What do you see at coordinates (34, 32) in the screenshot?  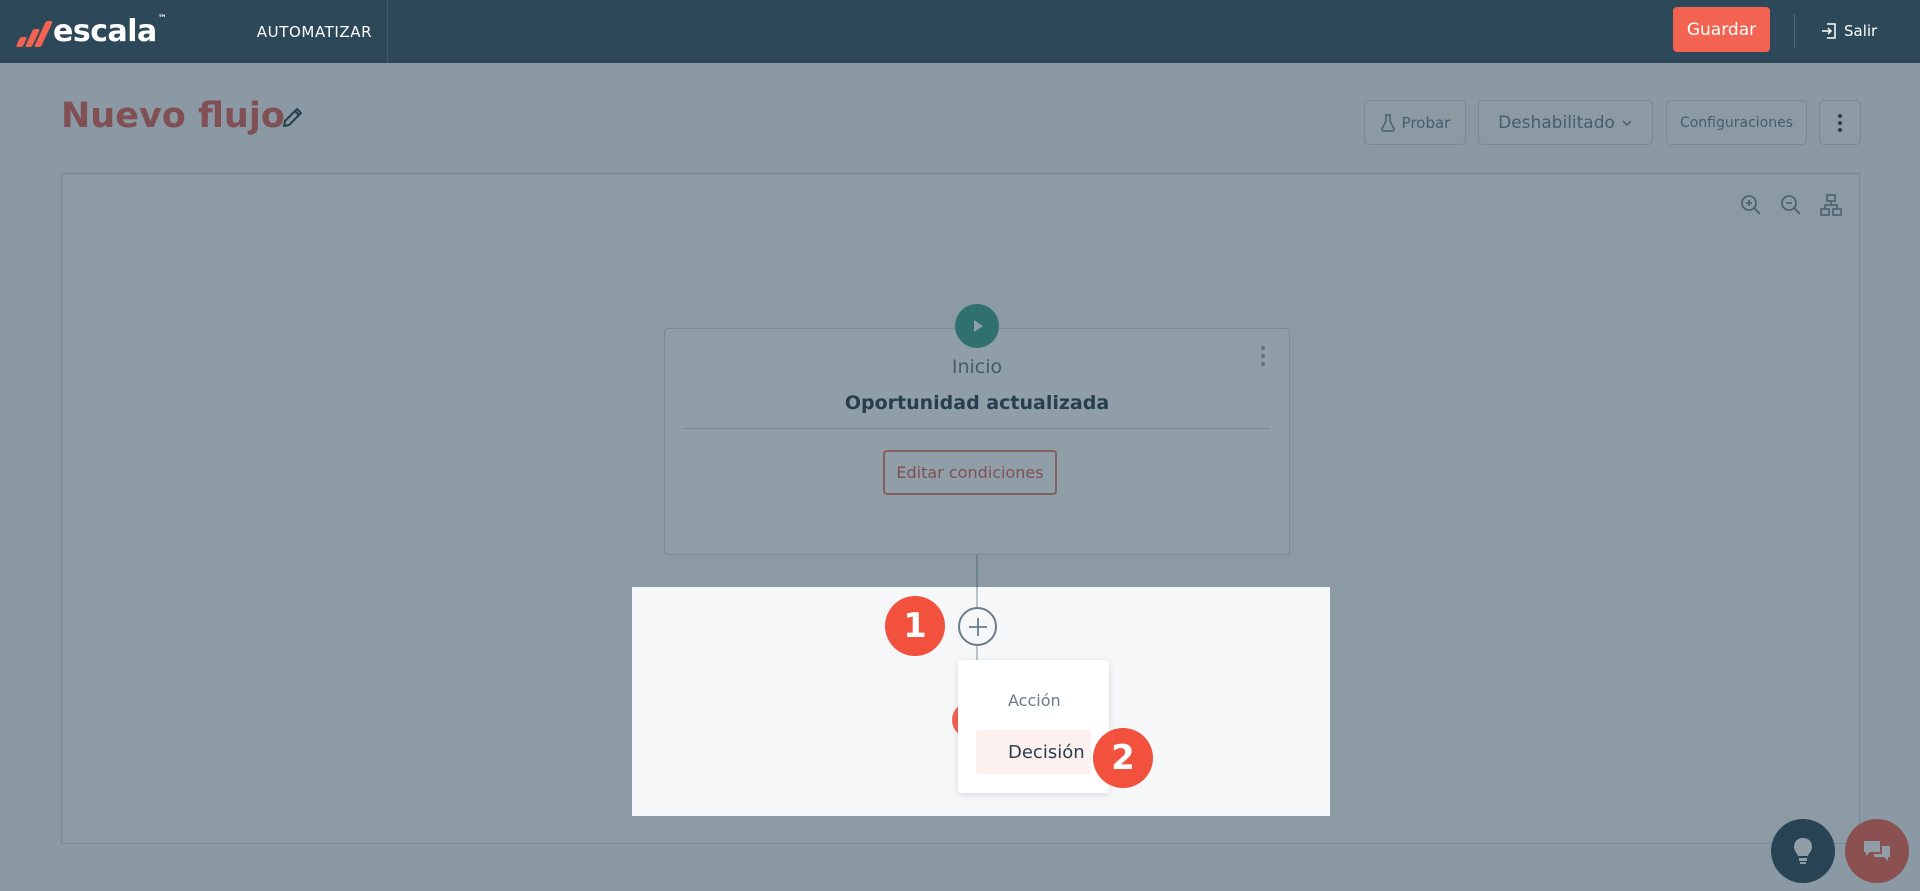 I see `logo-mark-icon` at bounding box center [34, 32].